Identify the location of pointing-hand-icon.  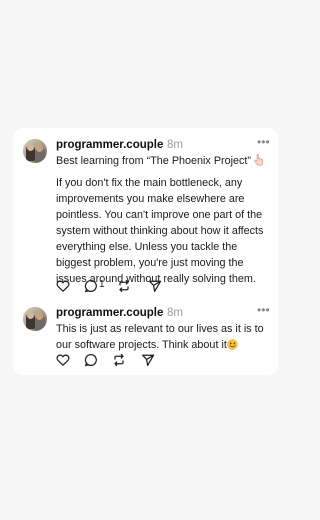
(258, 159).